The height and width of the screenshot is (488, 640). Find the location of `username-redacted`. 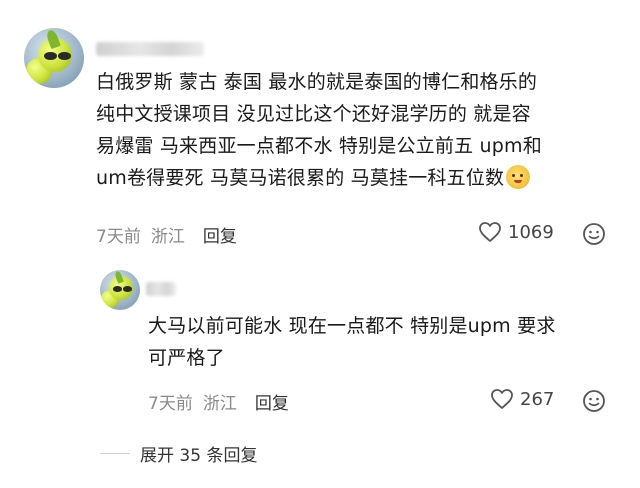

username-redacted is located at coordinates (150, 49).